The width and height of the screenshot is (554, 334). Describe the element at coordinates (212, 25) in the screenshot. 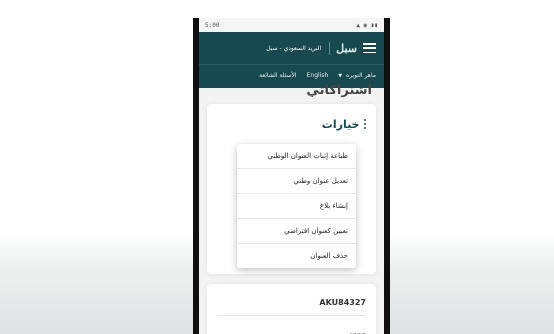

I see `status-time: 5:00` at that location.